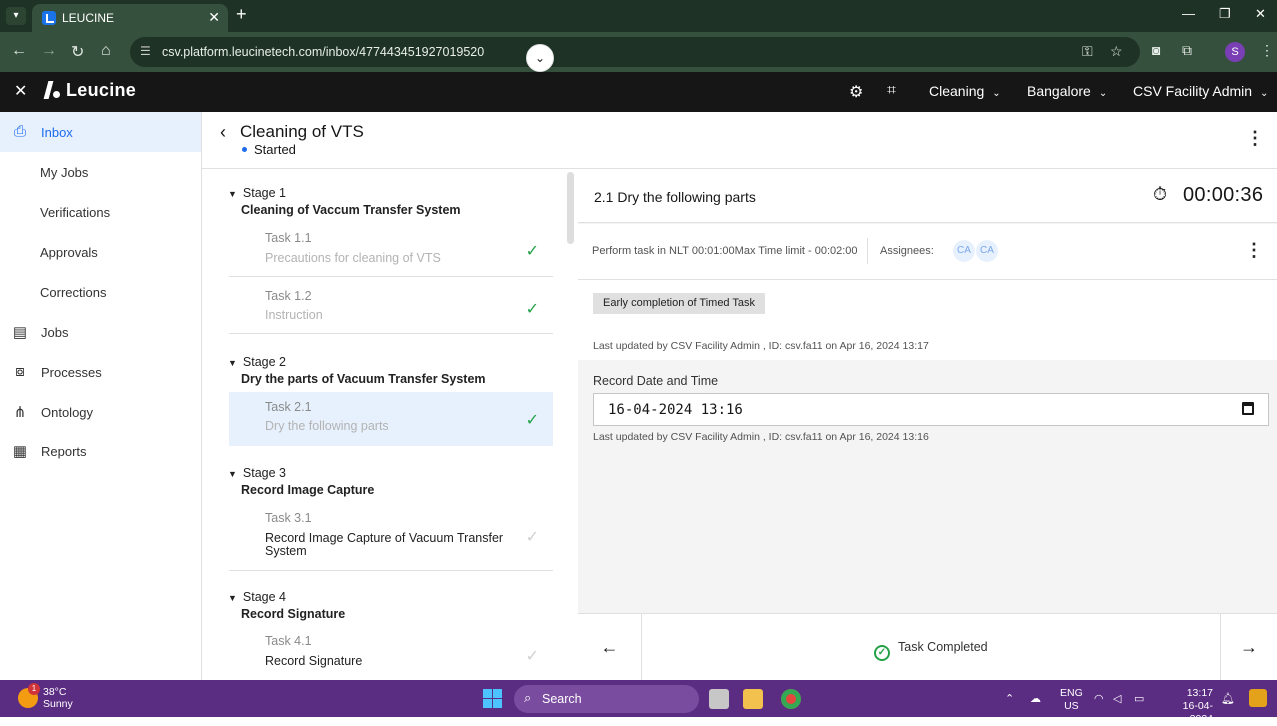 The width and height of the screenshot is (1277, 726). Describe the element at coordinates (1225, 14) in the screenshot. I see `maximize-icon: ❐` at that location.